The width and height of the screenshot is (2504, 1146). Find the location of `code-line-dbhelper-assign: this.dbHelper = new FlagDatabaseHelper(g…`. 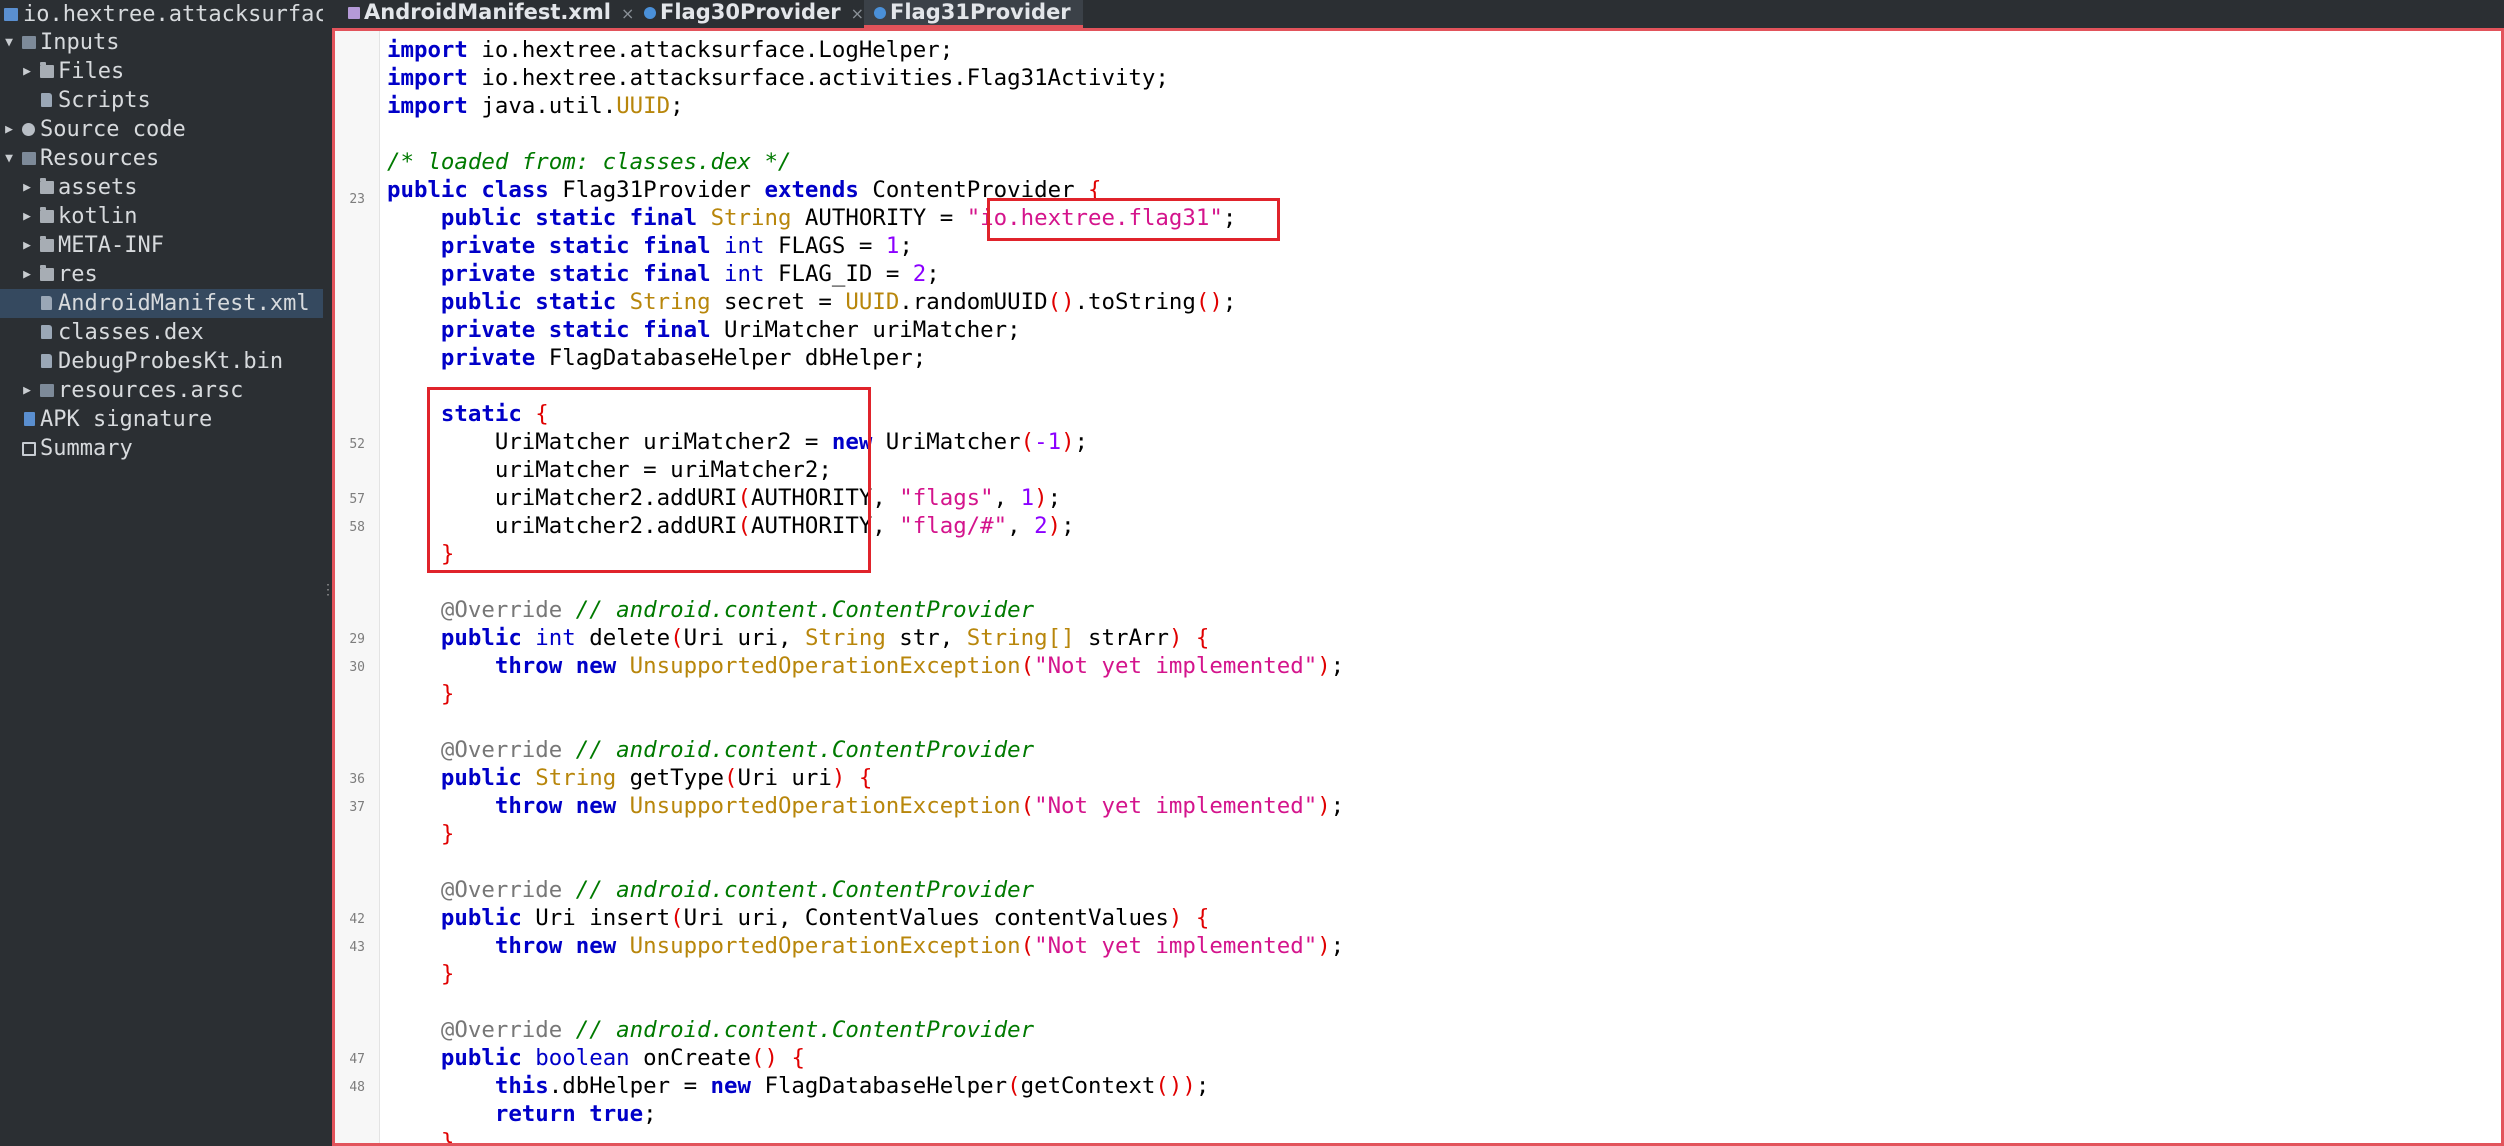

code-line-dbhelper-assign: this.dbHelper = new FlagDatabaseHelper(g… is located at coordinates (852, 1086).